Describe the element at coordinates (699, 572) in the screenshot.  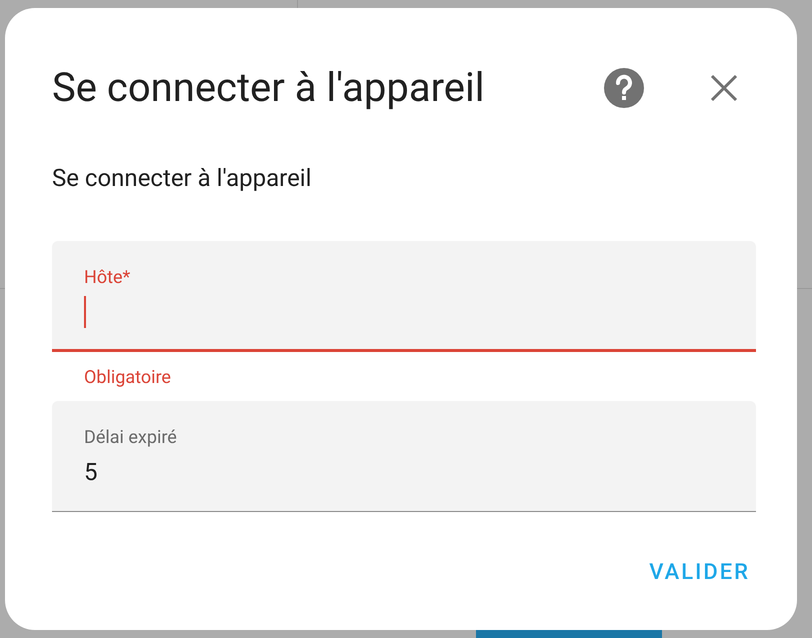
I see `submit-button: VALIDER` at that location.